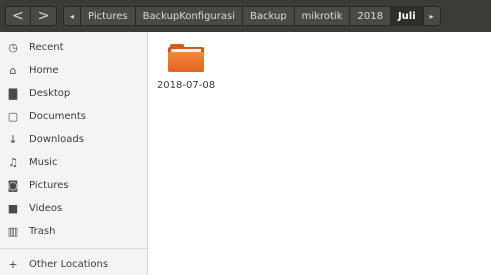 The image size is (491, 275). Describe the element at coordinates (73, 93) in the screenshot. I see `sidebar-item-desktop: ▇ Desktop` at that location.